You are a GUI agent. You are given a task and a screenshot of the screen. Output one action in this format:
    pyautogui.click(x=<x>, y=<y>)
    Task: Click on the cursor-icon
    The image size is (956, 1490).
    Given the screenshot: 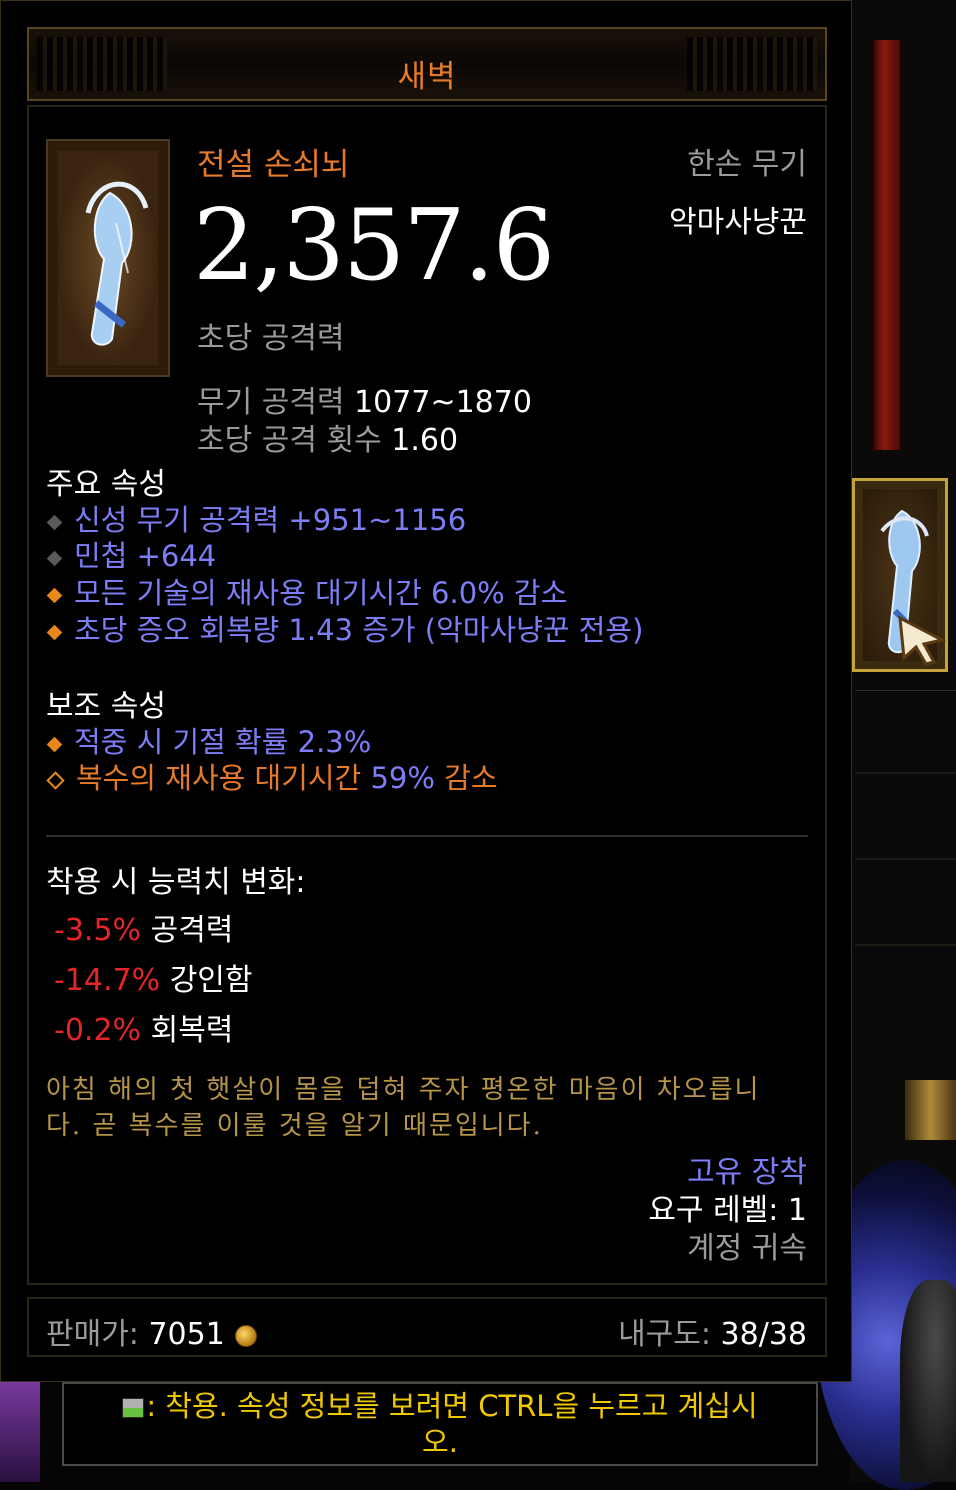 What is the action you would take?
    pyautogui.click(x=922, y=640)
    